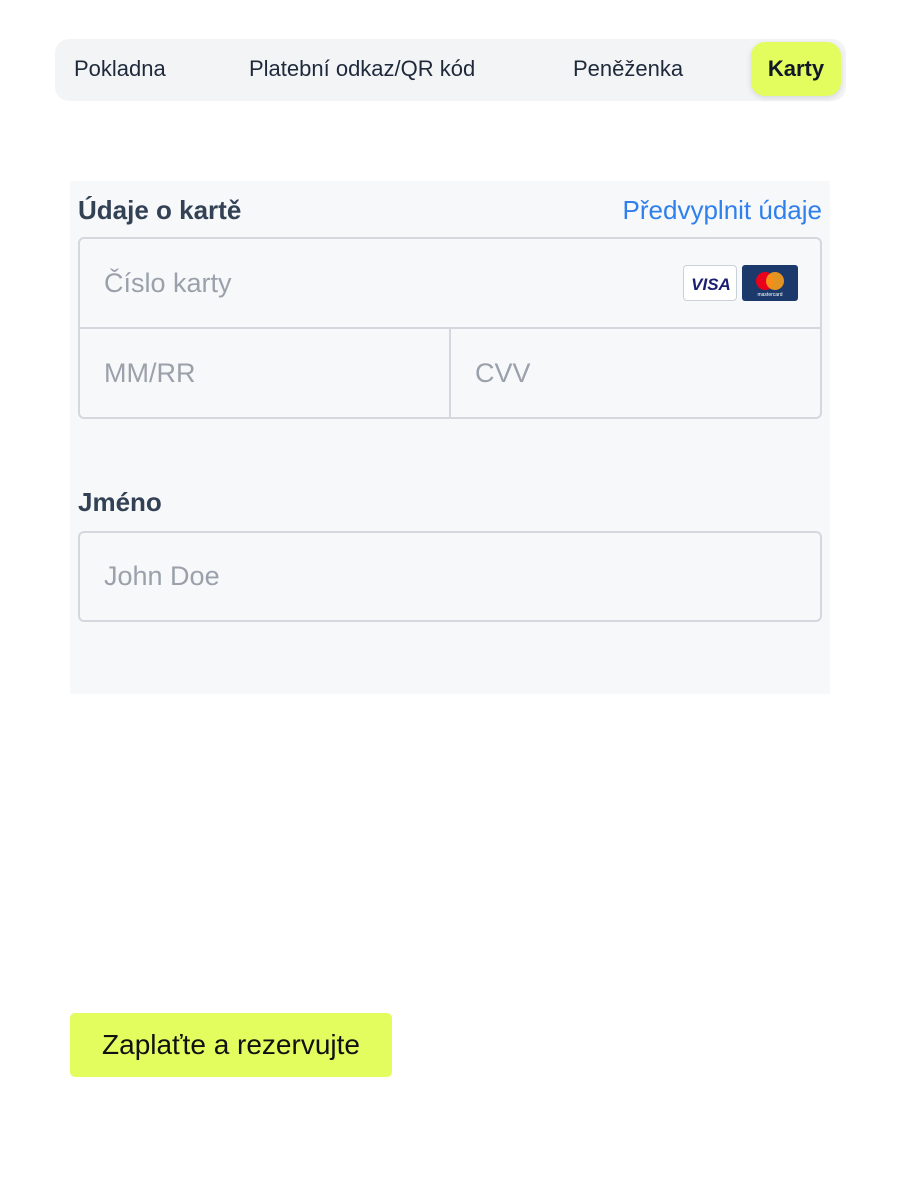 The image size is (898, 1190). I want to click on expiry-date-input, so click(264, 373).